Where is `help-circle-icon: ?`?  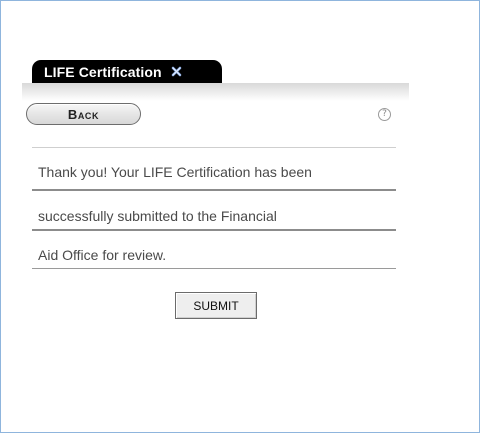
help-circle-icon: ? is located at coordinates (384, 114).